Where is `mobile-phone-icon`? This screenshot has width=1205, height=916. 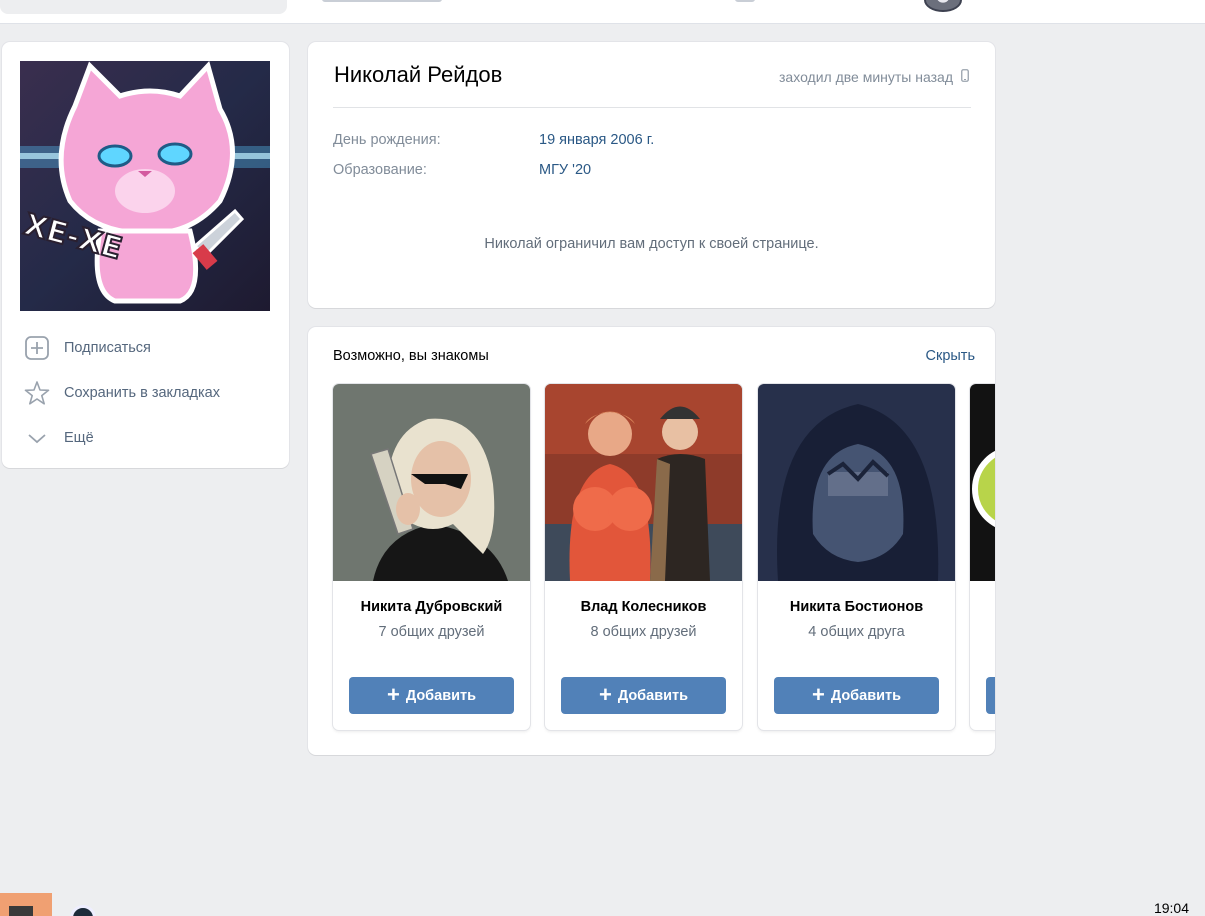
mobile-phone-icon is located at coordinates (965, 77).